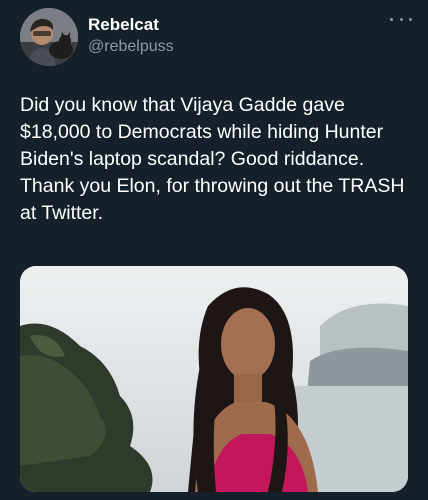 This screenshot has width=428, height=500. Describe the element at coordinates (131, 25) in the screenshot. I see `author-display-name: Rebelcat` at that location.